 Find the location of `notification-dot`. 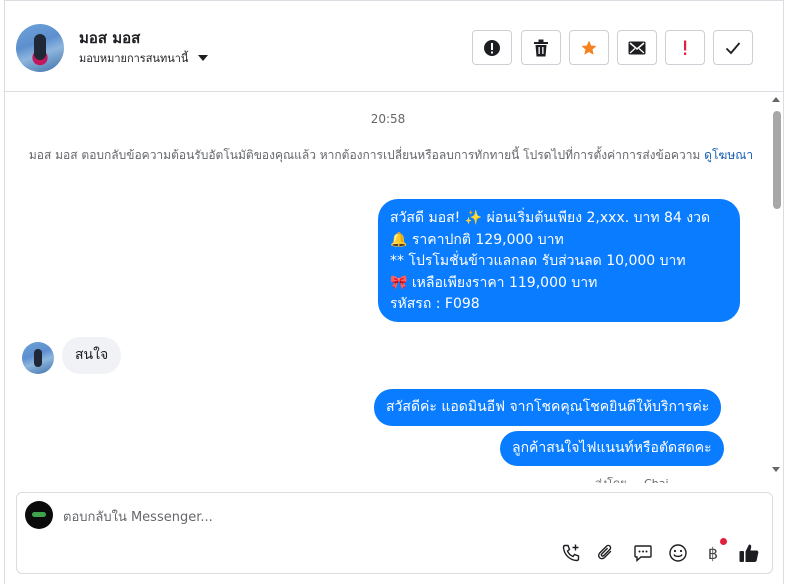

notification-dot is located at coordinates (723, 541).